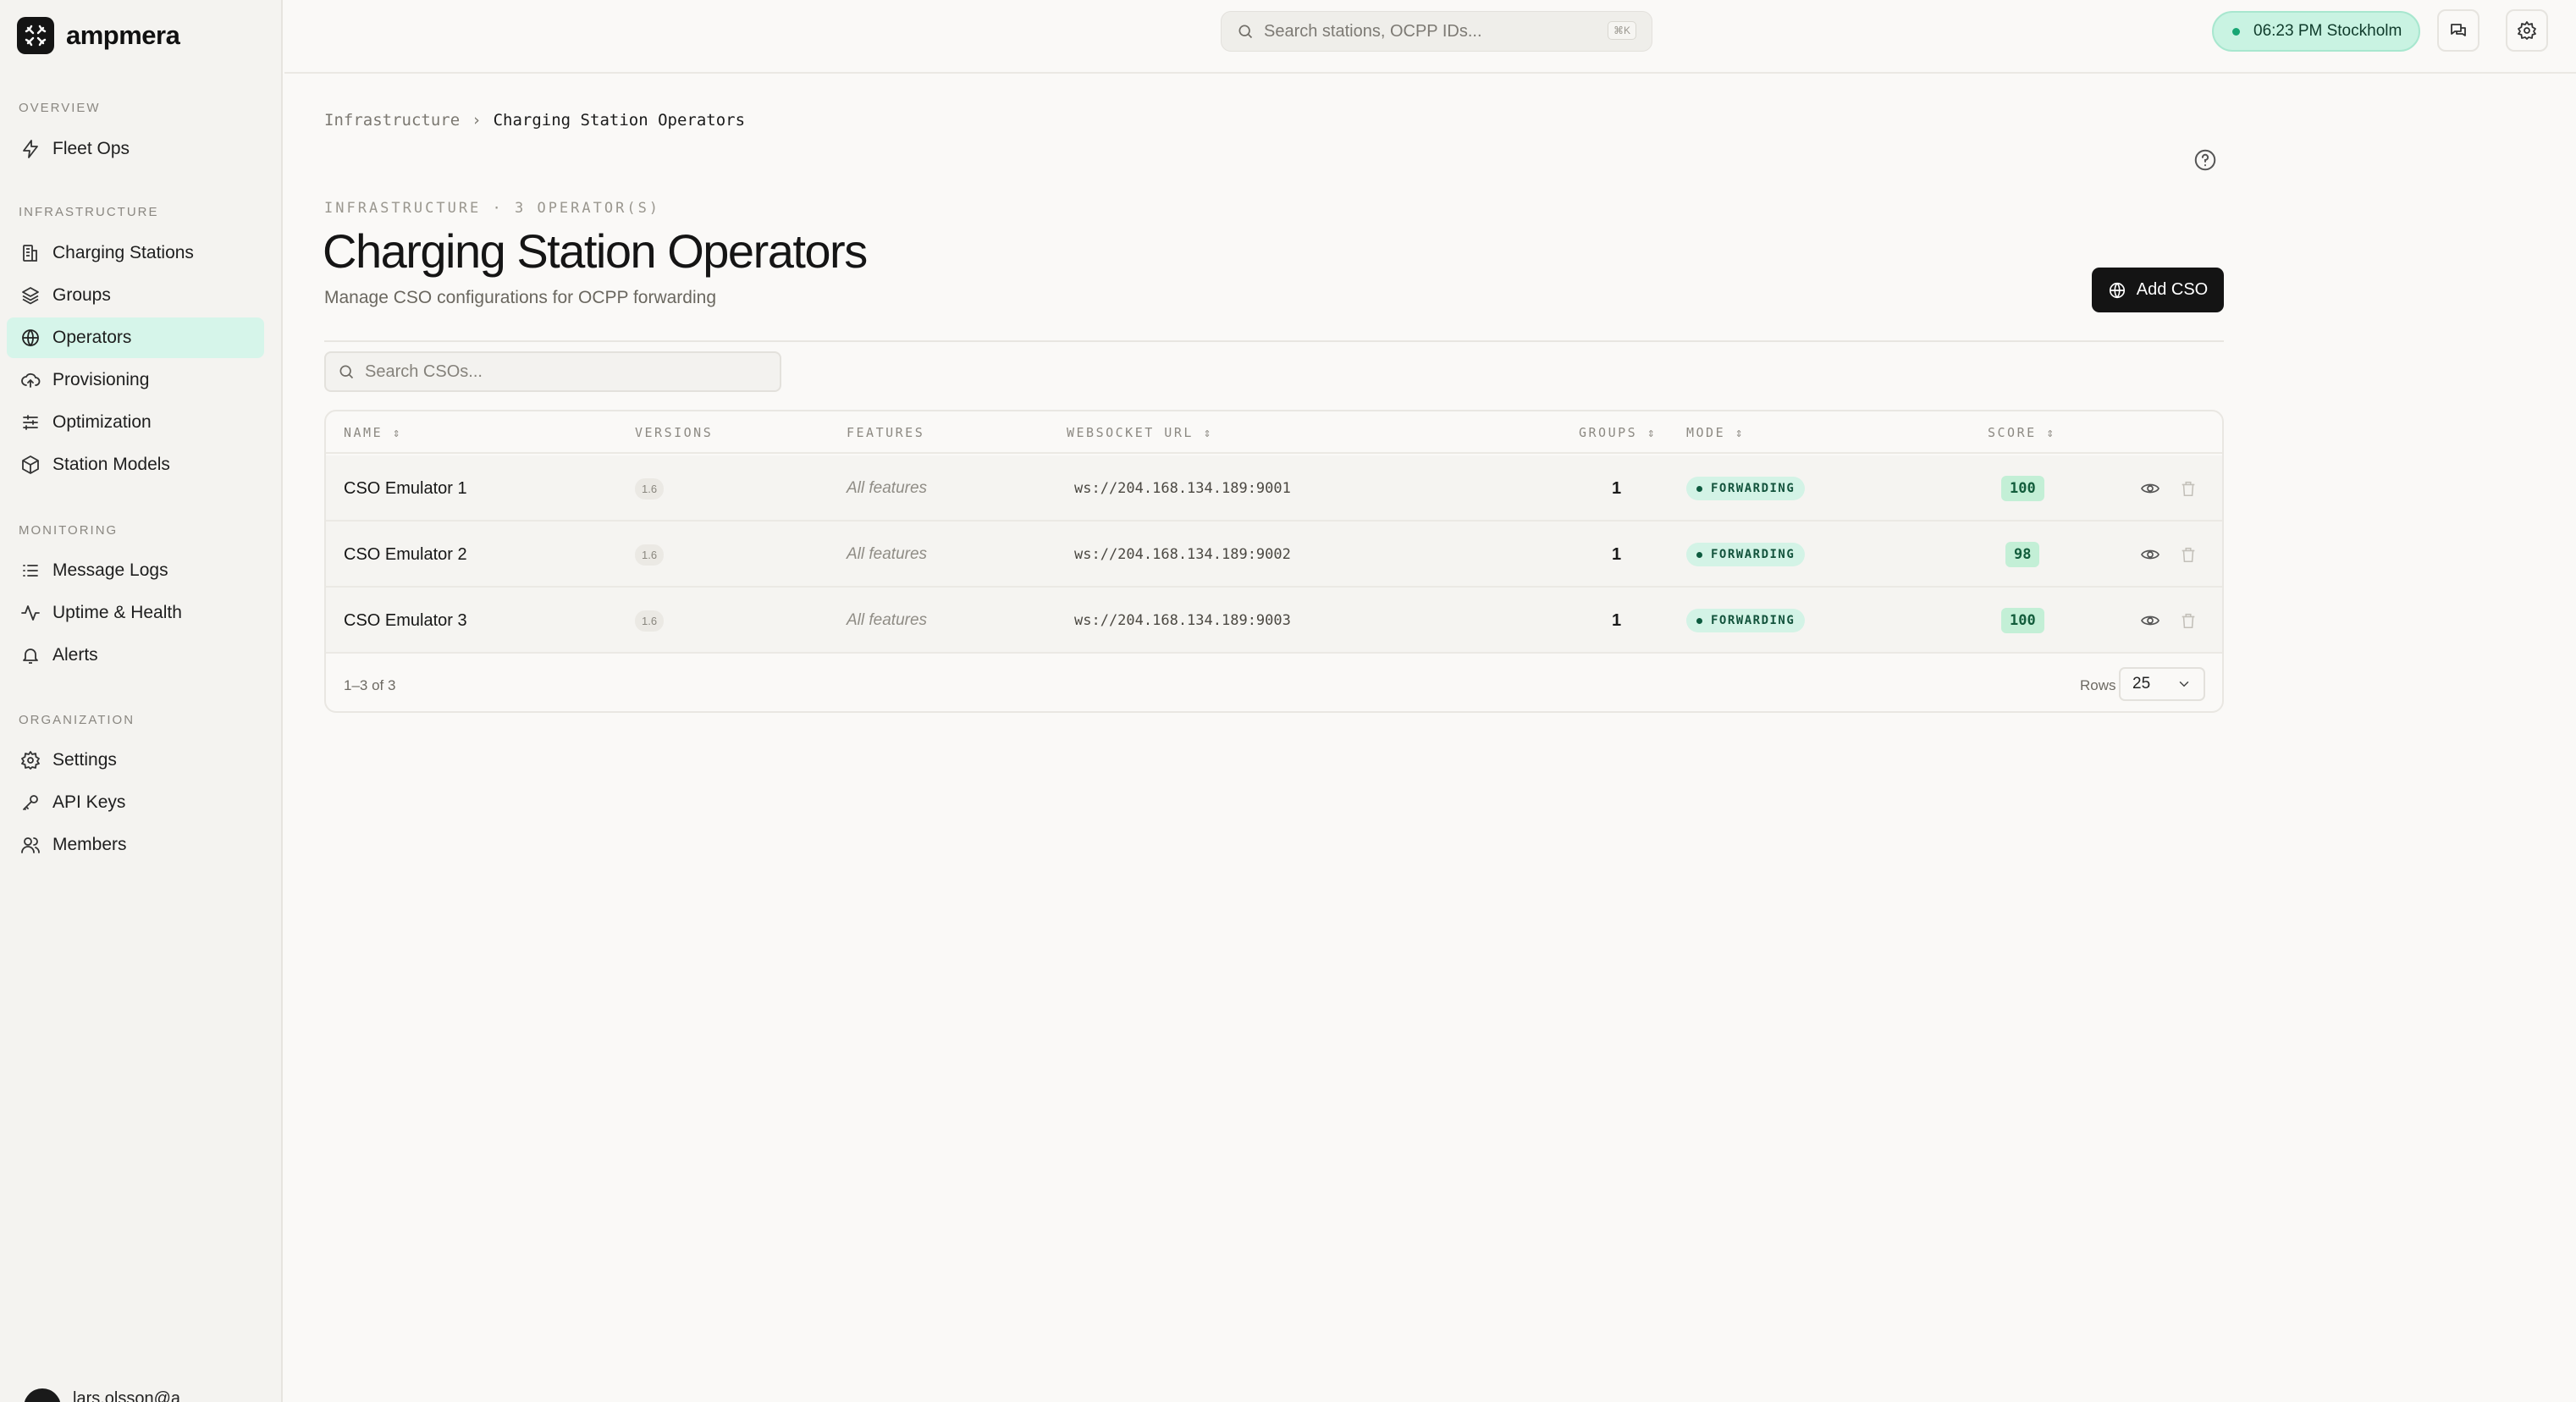 This screenshot has height=1402, width=2576. Describe the element at coordinates (31, 571) in the screenshot. I see `list-icon` at that location.